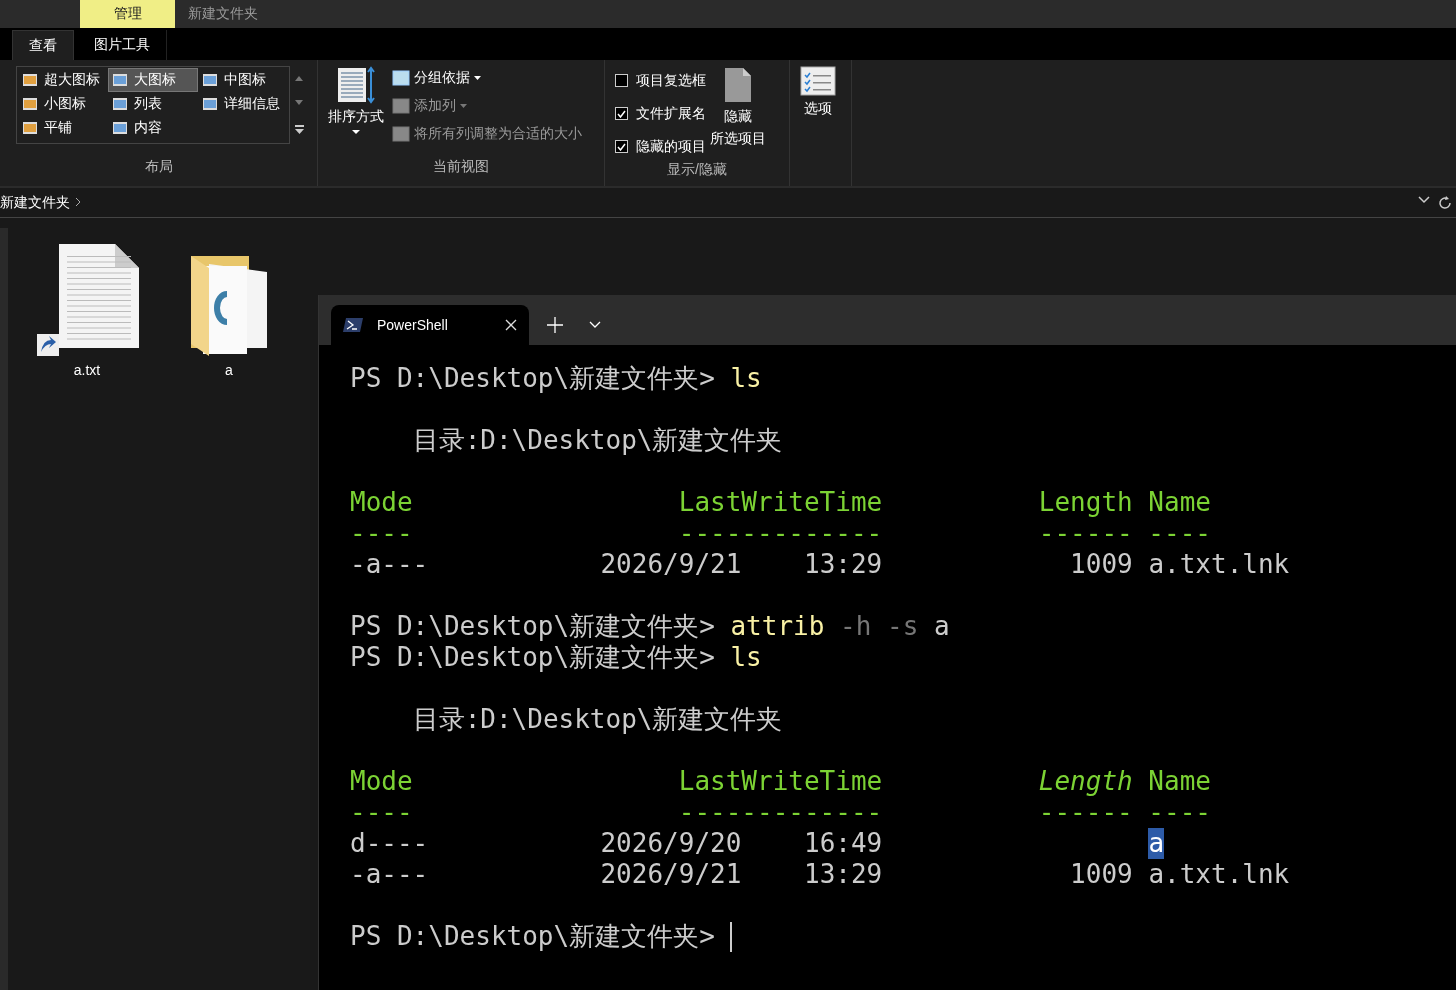  Describe the element at coordinates (356, 112) in the screenshot. I see `sort-button: 排序方式` at that location.